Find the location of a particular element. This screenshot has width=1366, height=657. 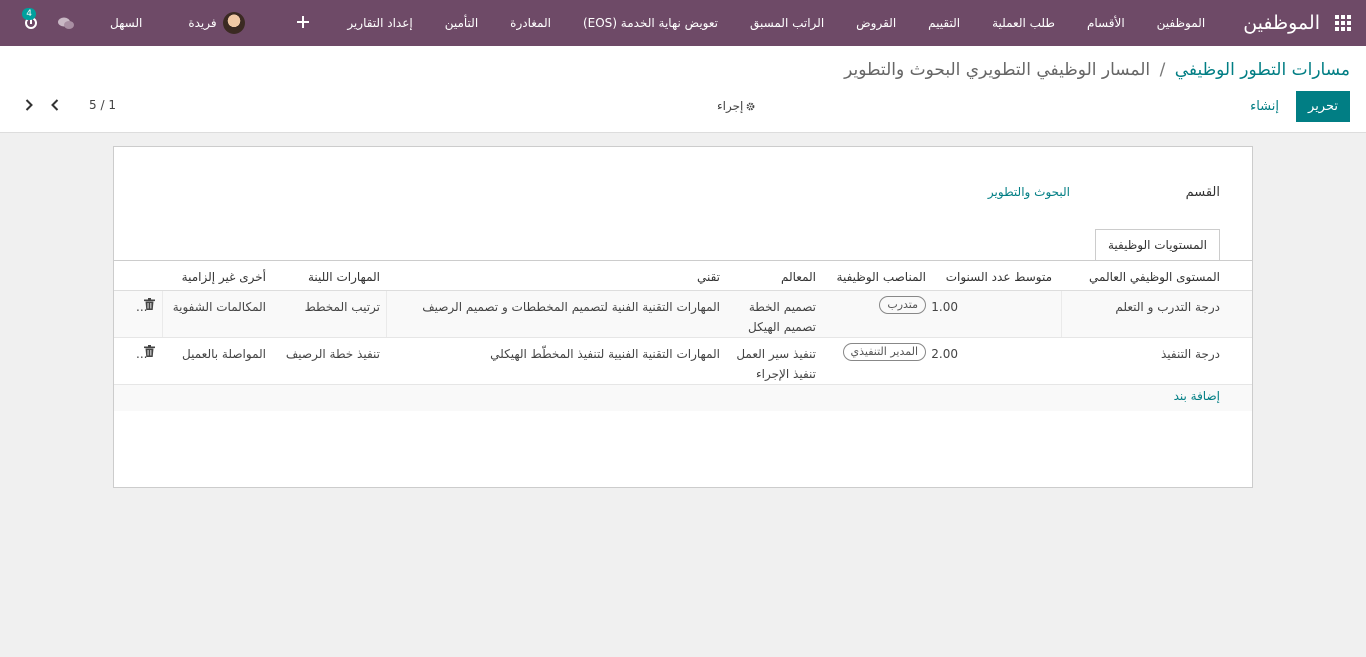

row-features: تنفيذ سير العمل تنفيذ الإجراء is located at coordinates (776, 361).